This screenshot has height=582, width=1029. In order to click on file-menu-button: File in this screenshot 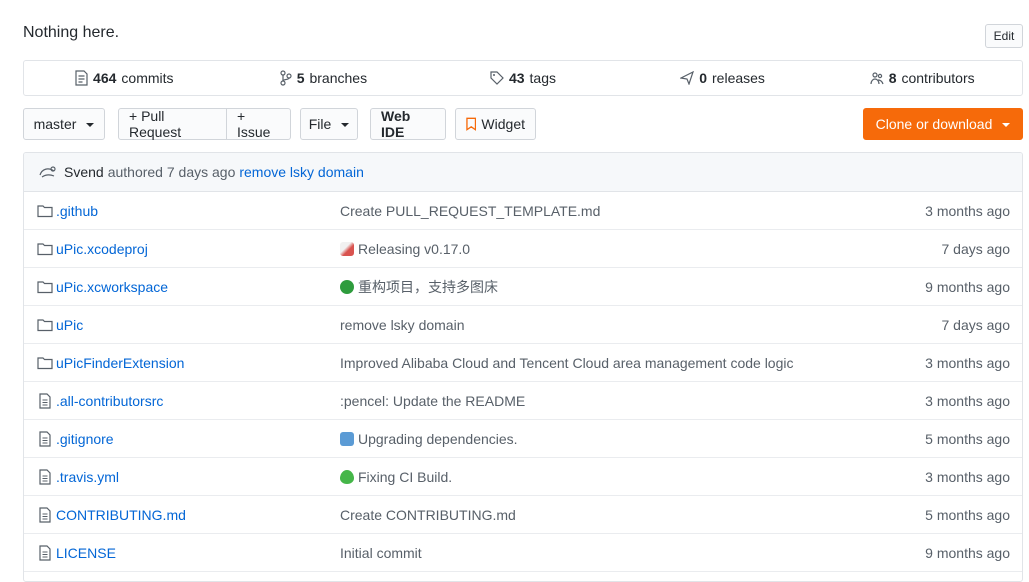, I will do `click(329, 124)`.